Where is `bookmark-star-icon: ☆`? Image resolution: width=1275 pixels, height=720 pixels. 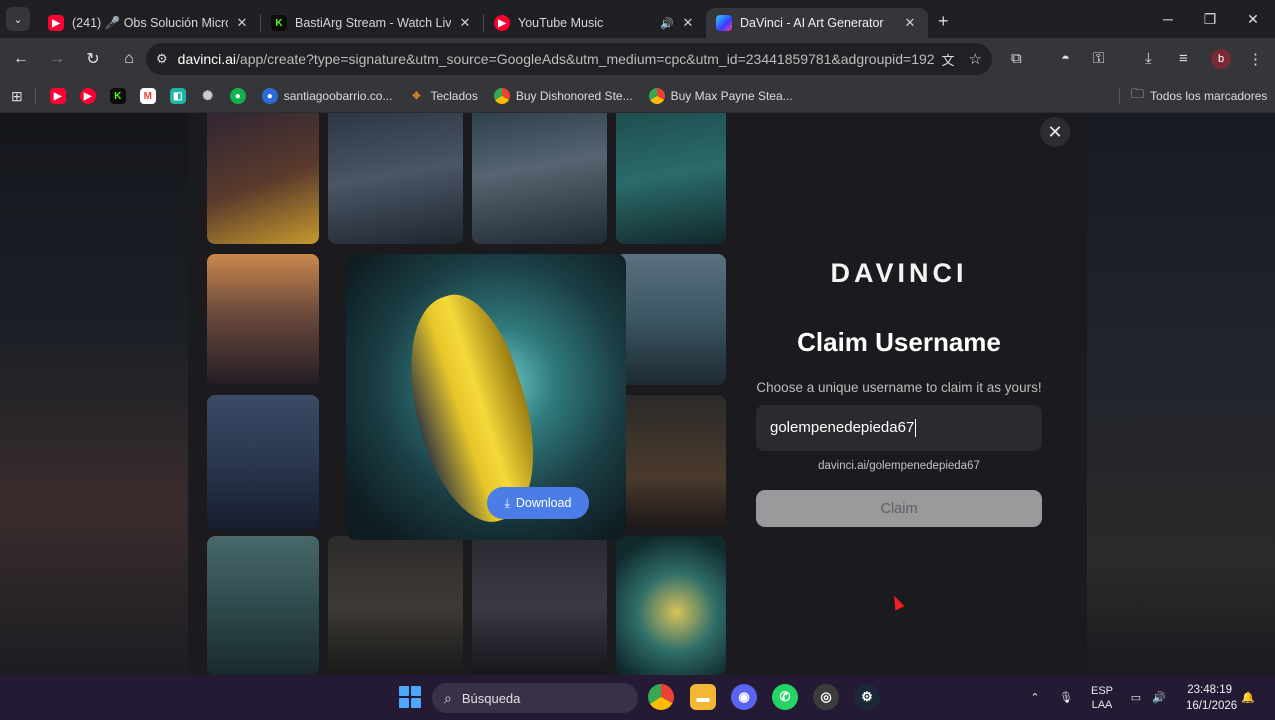 bookmark-star-icon: ☆ is located at coordinates (975, 59).